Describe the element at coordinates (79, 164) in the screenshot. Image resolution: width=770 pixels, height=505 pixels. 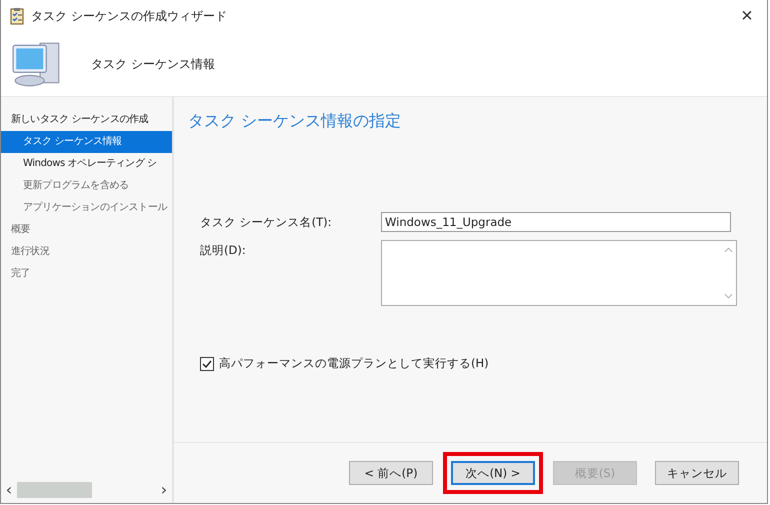
I see `nav-step: Windows オペレーティング シ` at that location.